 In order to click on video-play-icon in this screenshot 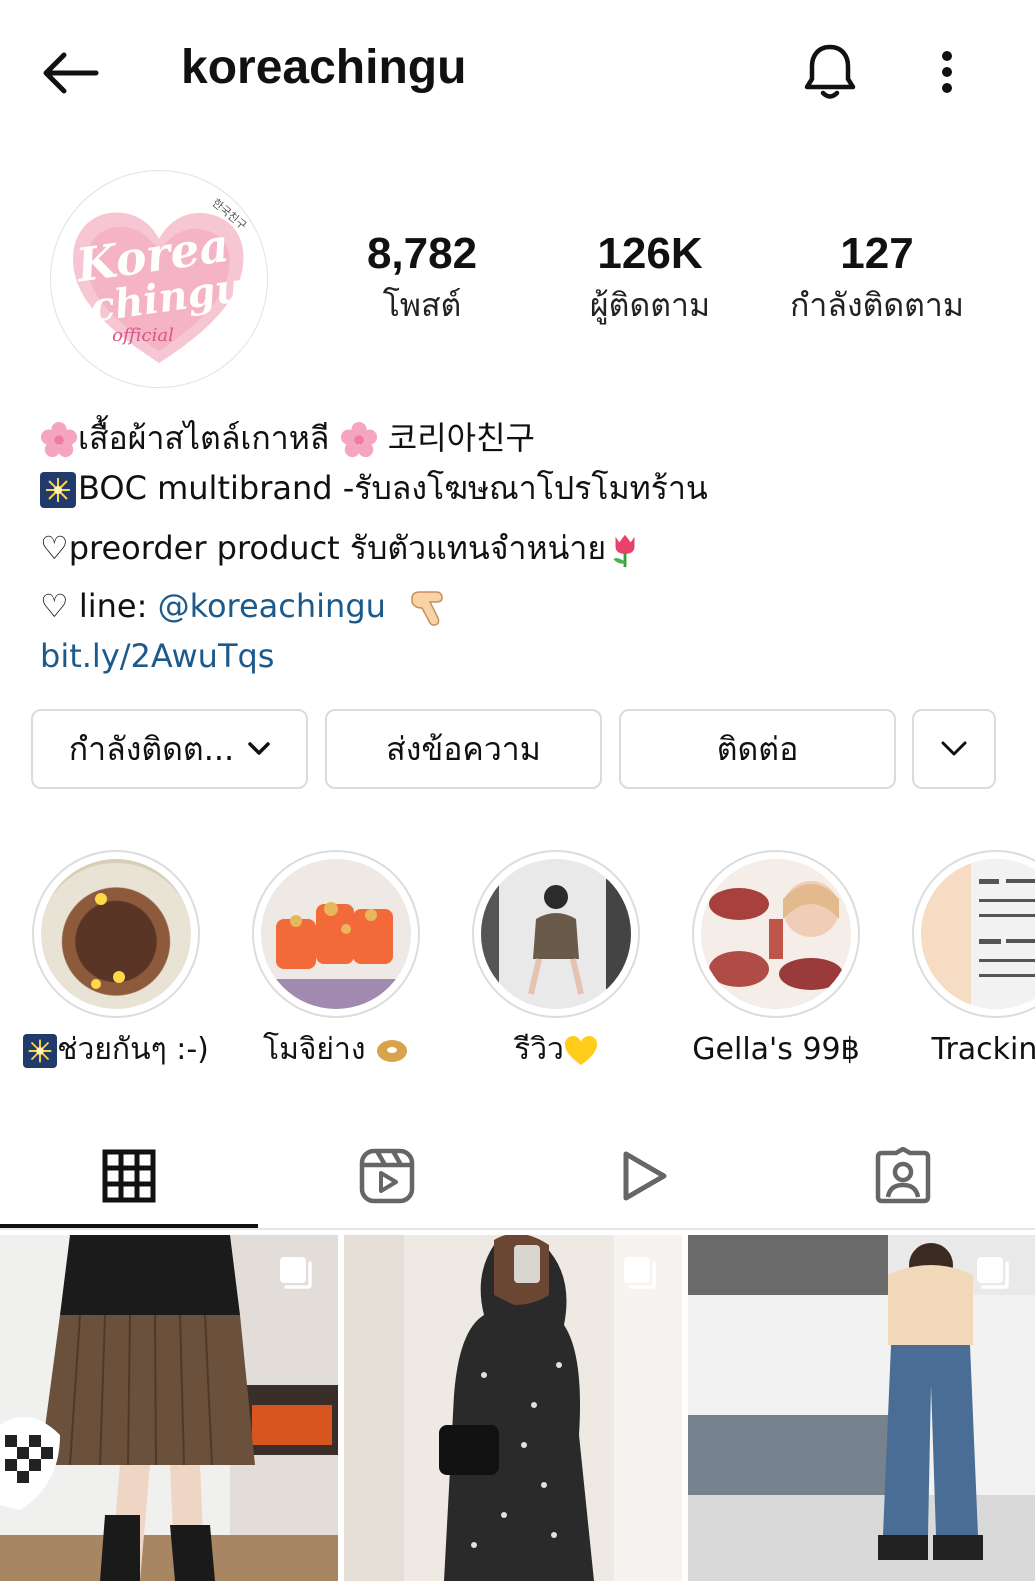, I will do `click(645, 1176)`.